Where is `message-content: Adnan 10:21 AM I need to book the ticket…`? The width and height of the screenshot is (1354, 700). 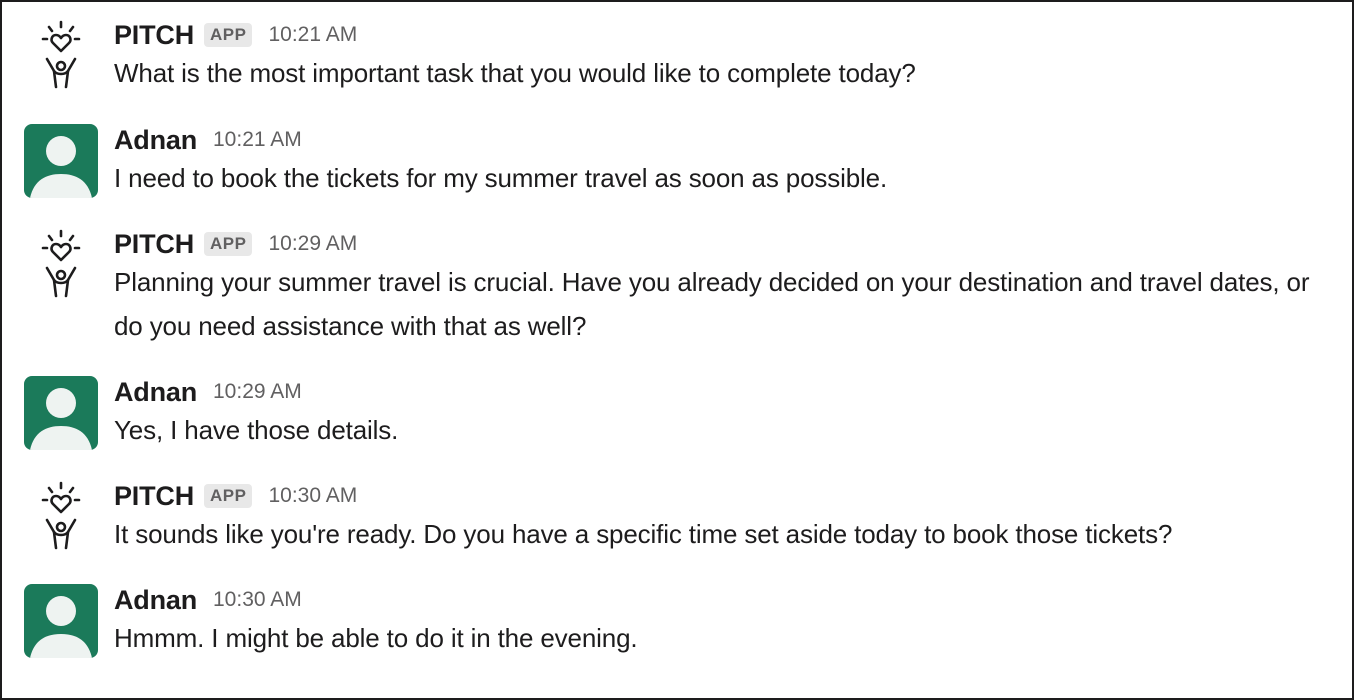 message-content: Adnan 10:21 AM I need to book the ticket… is located at coordinates (729, 162).